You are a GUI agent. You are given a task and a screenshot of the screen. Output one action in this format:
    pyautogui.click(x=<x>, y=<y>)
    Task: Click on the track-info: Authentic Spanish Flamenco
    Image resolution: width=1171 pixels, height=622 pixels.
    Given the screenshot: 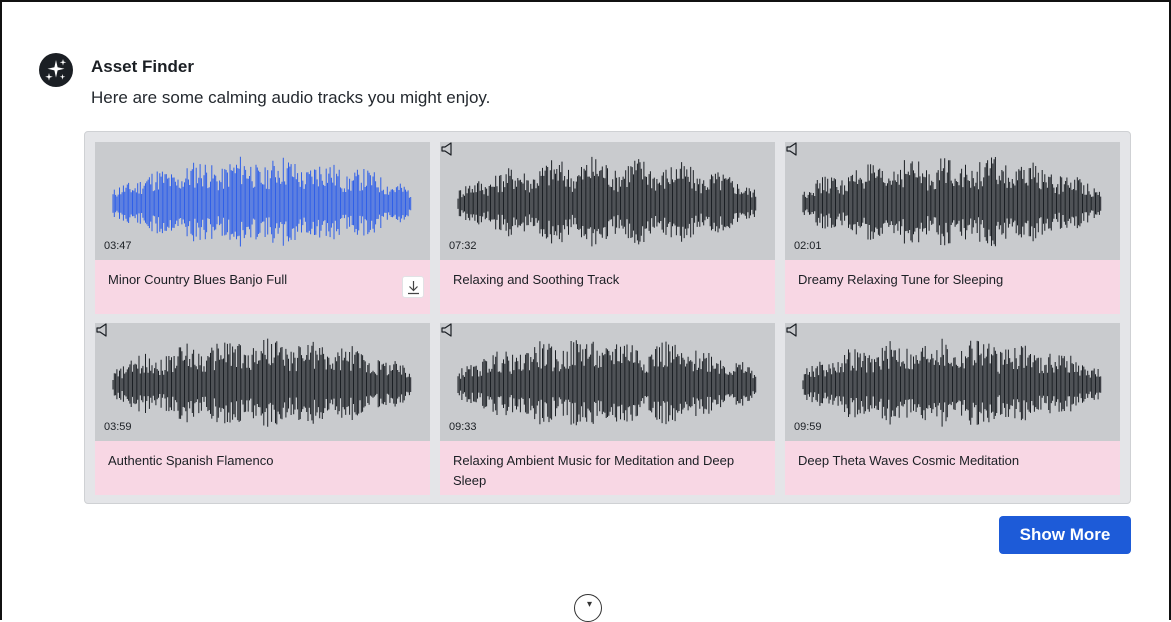 What is the action you would take?
    pyautogui.click(x=262, y=468)
    